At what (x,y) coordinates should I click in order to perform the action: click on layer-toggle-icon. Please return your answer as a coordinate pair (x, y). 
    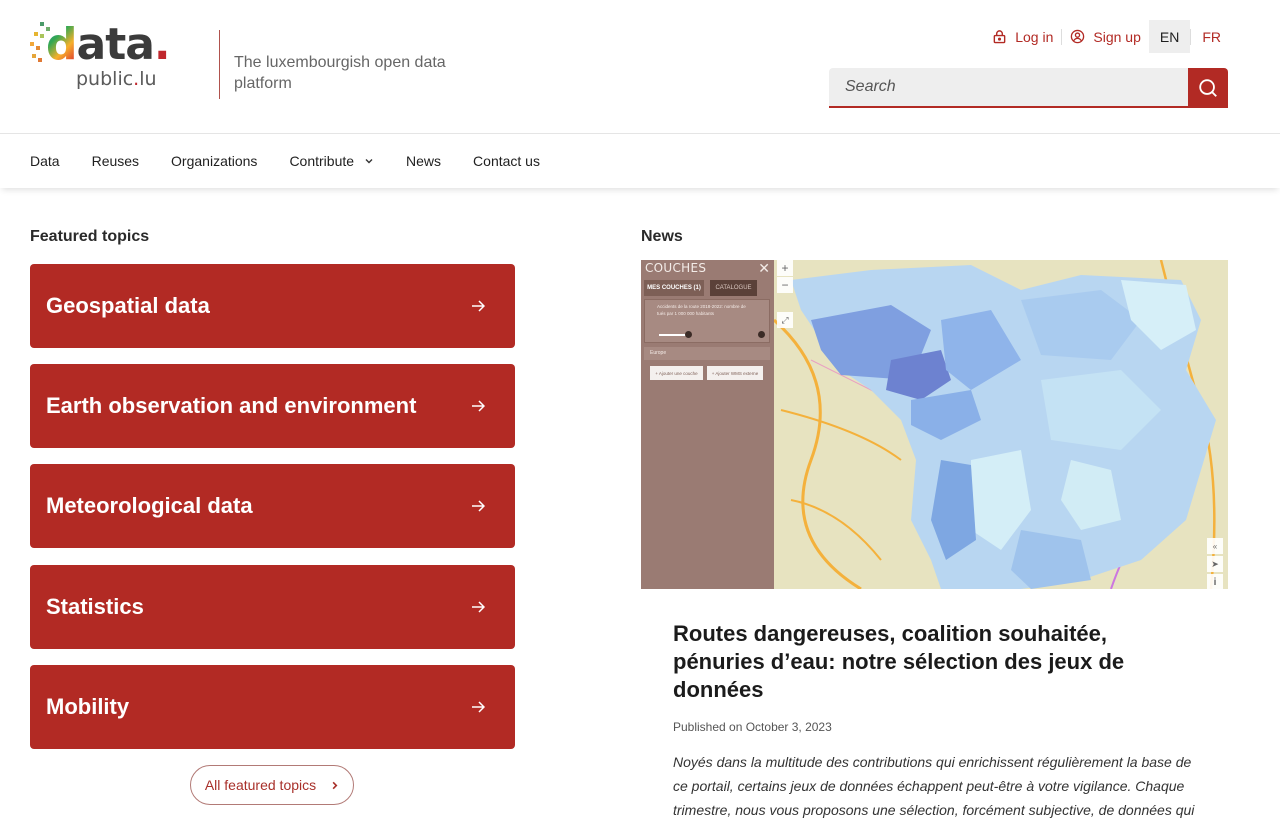
    Looking at the image, I should click on (761, 334).